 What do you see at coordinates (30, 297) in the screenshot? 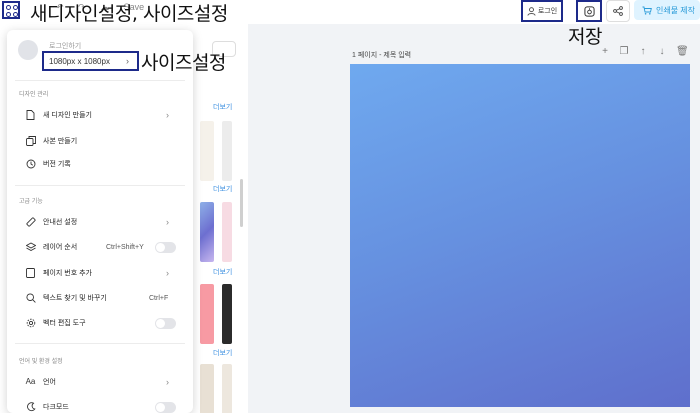
I see `search-icon` at bounding box center [30, 297].